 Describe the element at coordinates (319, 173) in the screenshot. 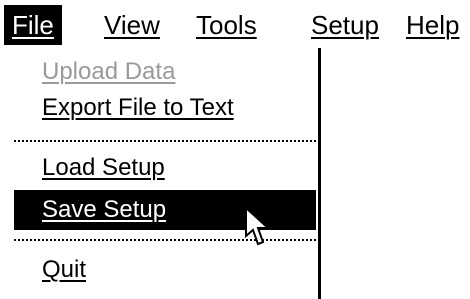

I see `dropdown-shadow` at that location.